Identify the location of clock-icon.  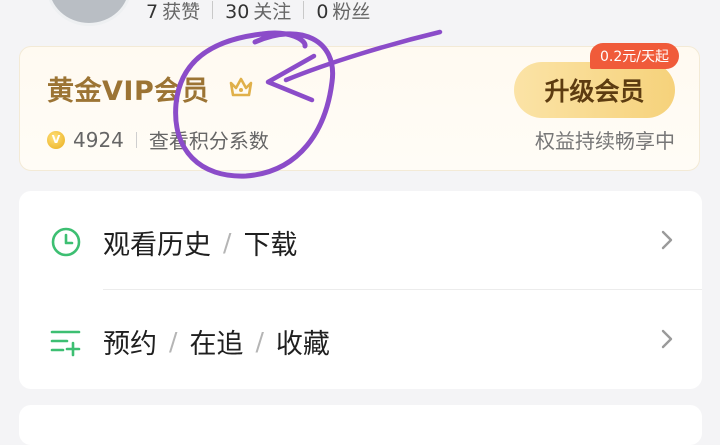
(66, 242).